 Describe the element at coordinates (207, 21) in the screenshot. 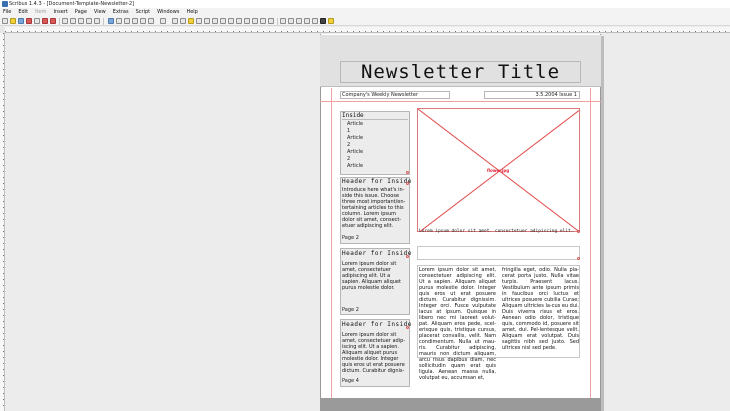

I see `zoom-icon` at that location.